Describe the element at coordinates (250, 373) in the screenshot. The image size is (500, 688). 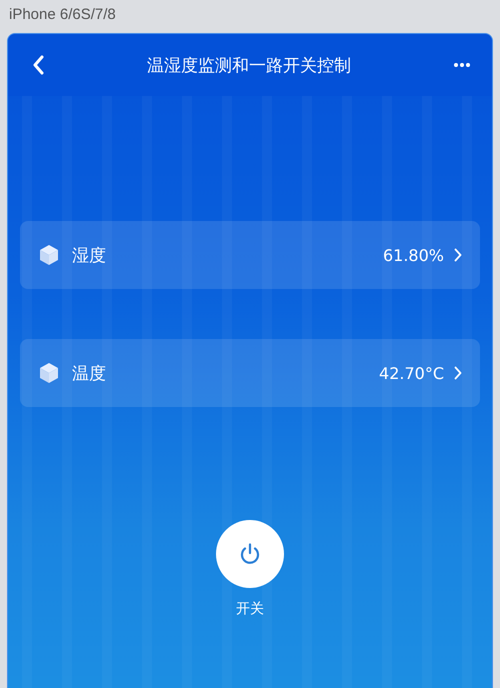
I see `sensor-card: 温度 42.70°C` at that location.